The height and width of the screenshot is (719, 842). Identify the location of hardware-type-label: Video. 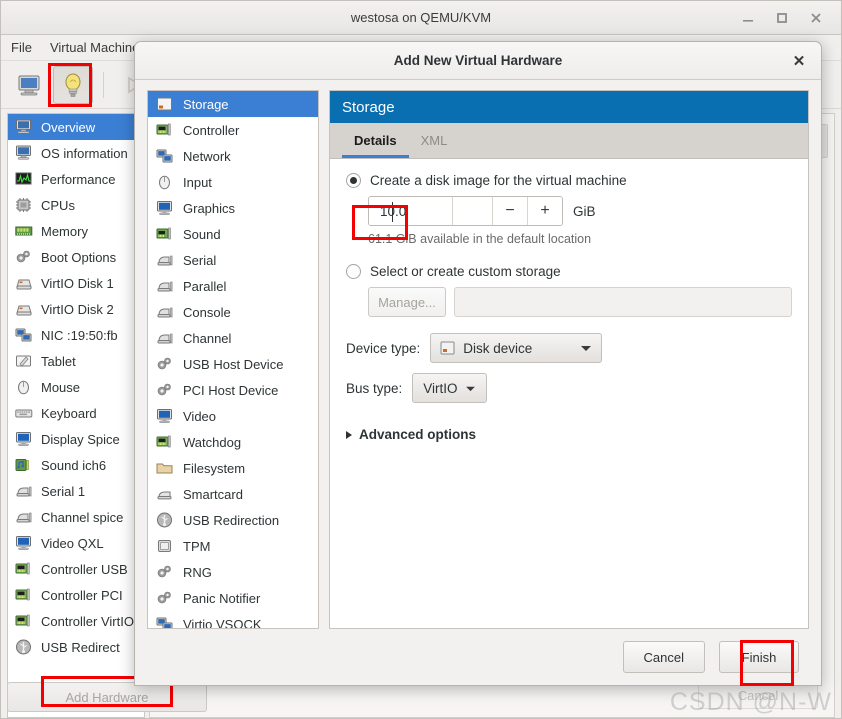
(200, 416).